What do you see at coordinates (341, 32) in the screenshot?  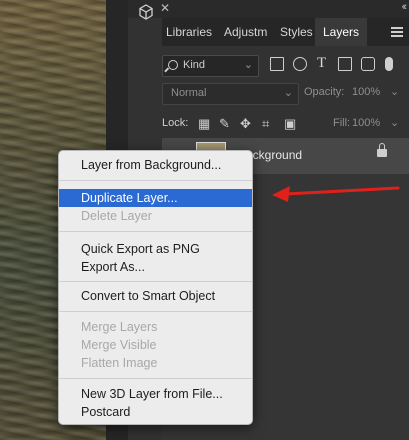 I see `tab-layers: Layers` at bounding box center [341, 32].